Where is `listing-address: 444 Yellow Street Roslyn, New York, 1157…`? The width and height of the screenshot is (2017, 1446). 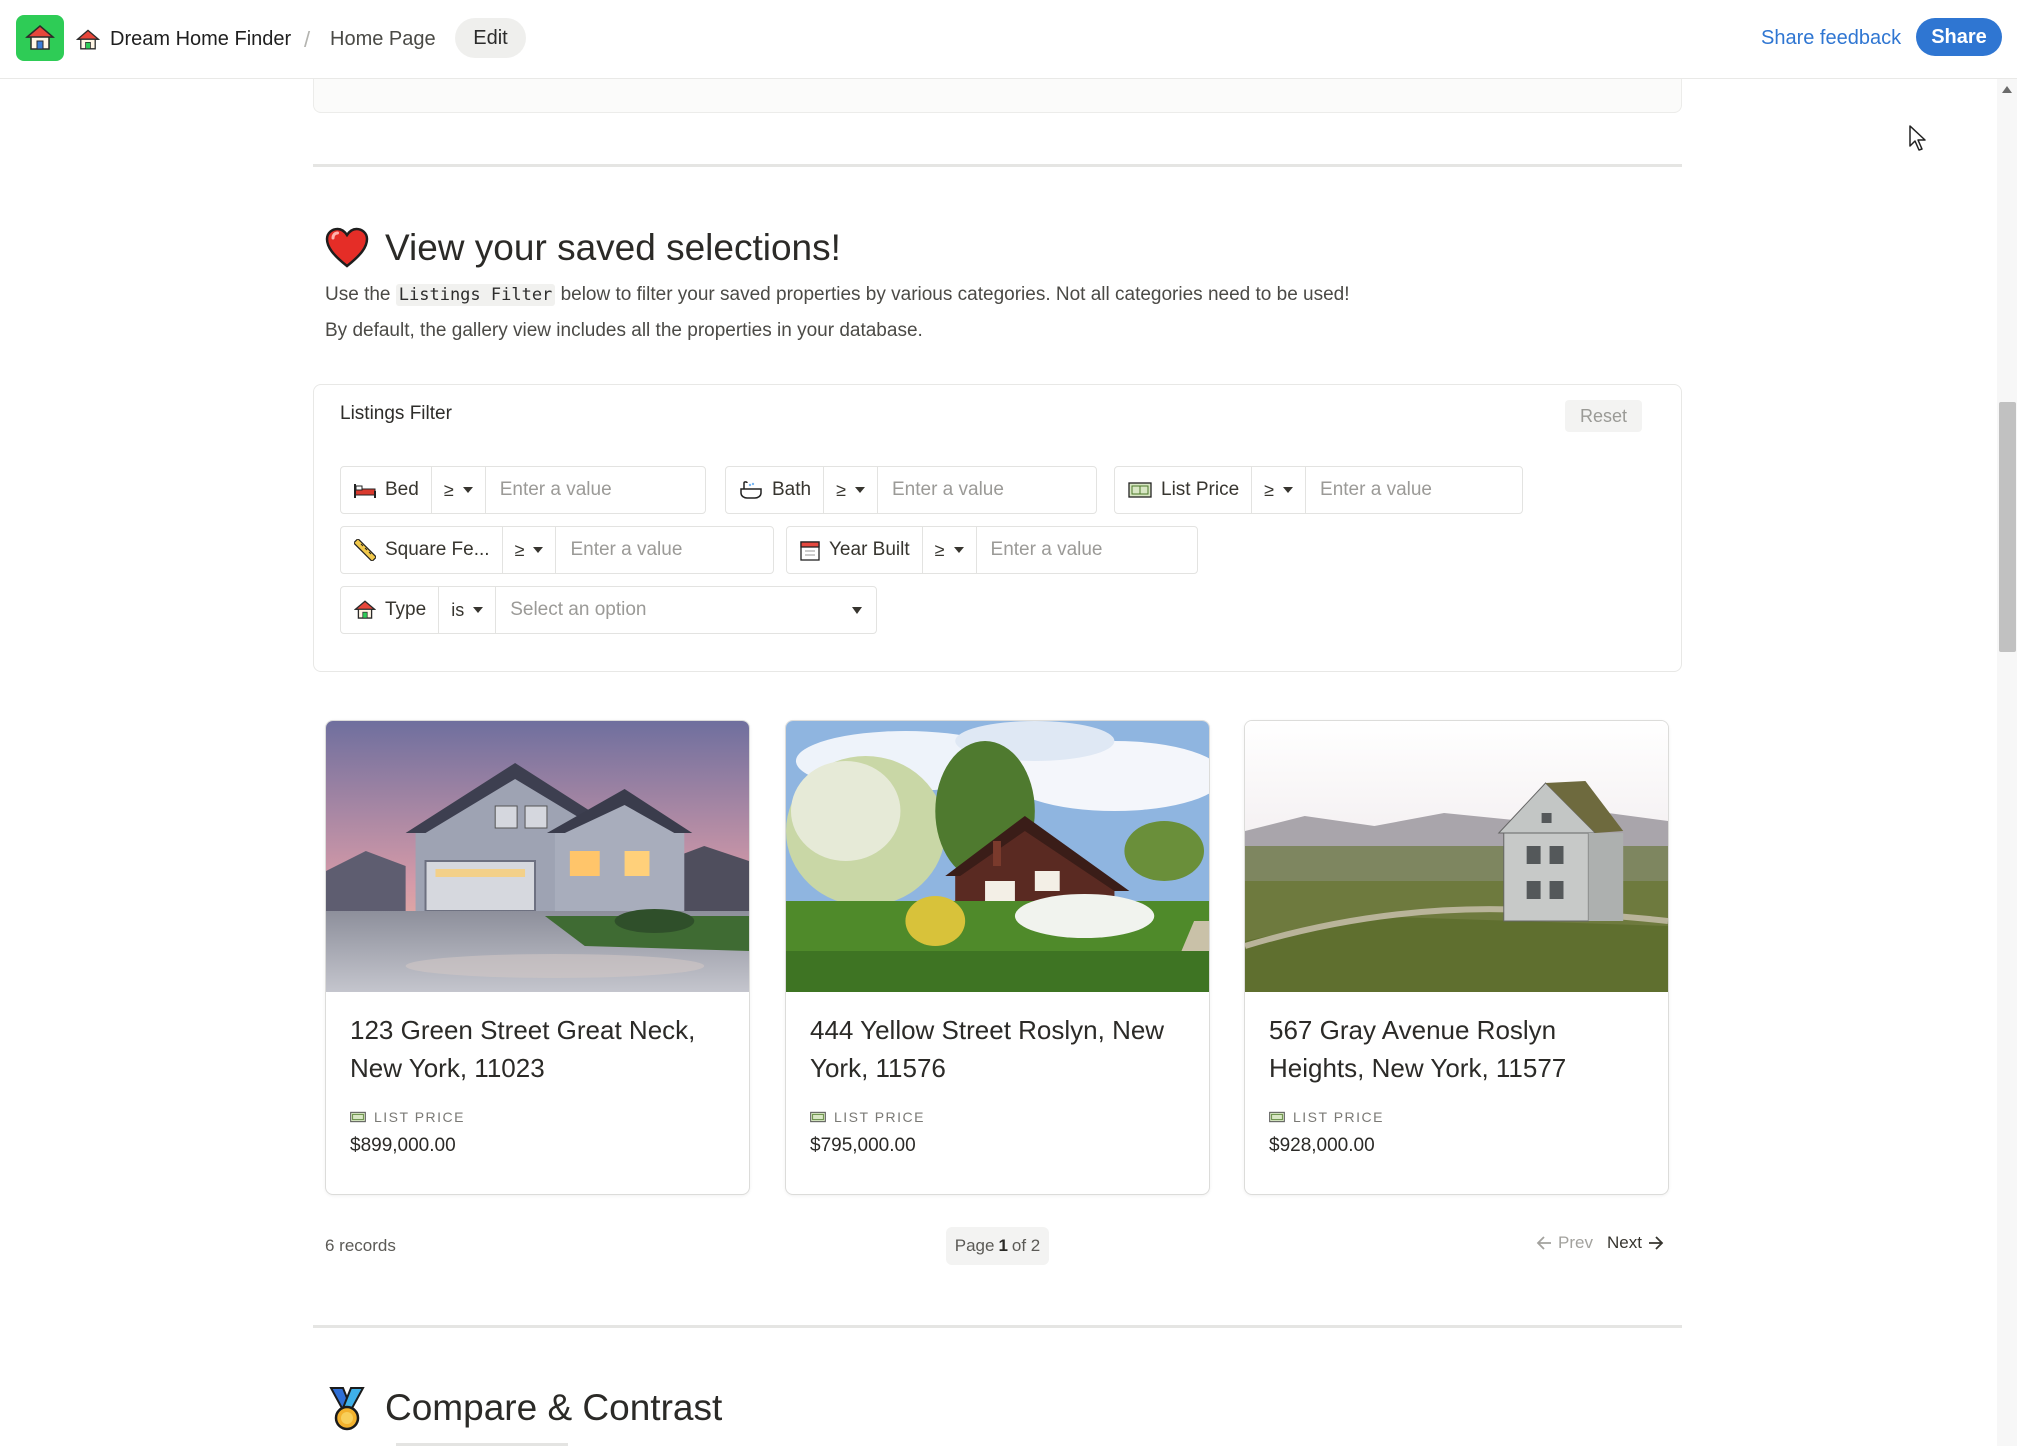 listing-address: 444 Yellow Street Roslyn, New York, 1157… is located at coordinates (987, 1049).